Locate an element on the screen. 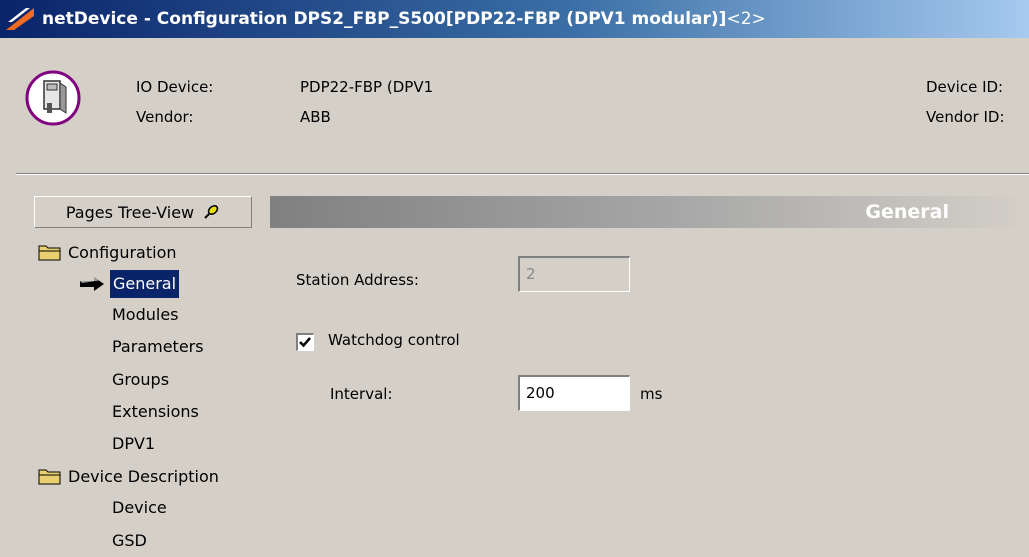 This screenshot has width=1029, height=557. tree-item-gsd: GSD is located at coordinates (129, 541).